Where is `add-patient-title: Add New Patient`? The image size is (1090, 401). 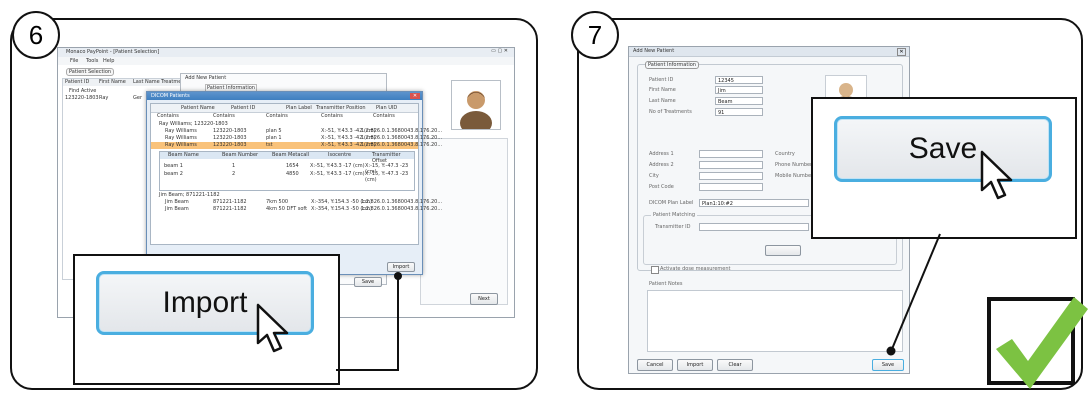
add-patient-title: Add New Patient is located at coordinates (654, 51).